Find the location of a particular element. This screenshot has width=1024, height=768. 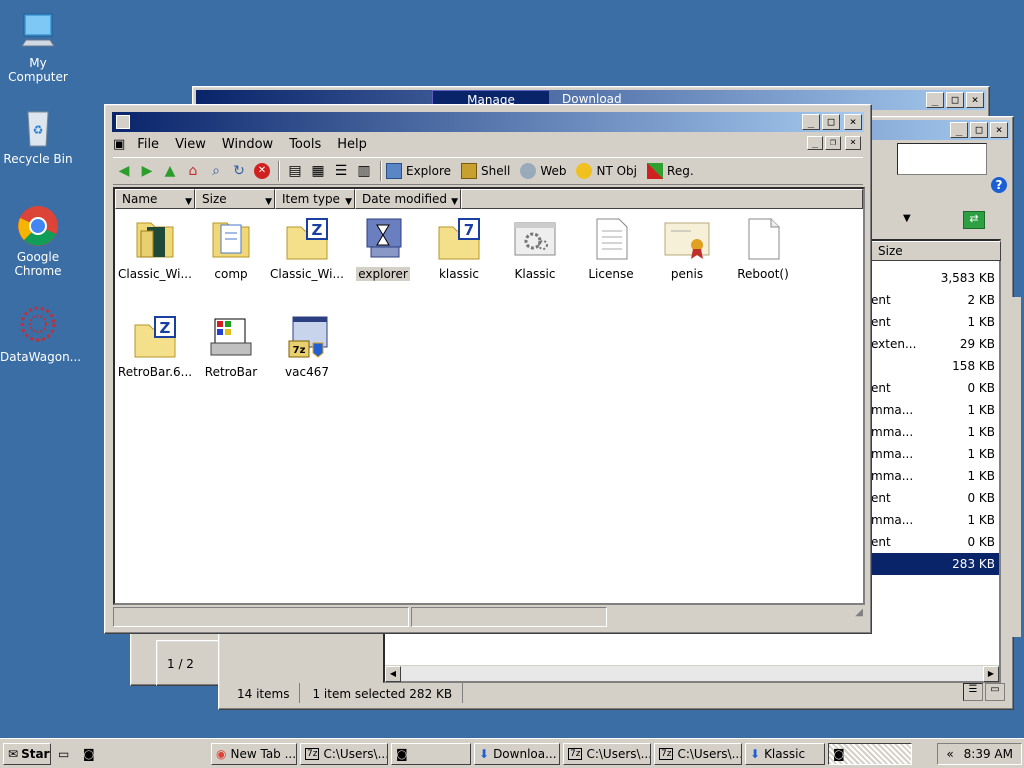

help-icon: ? is located at coordinates (999, 185).